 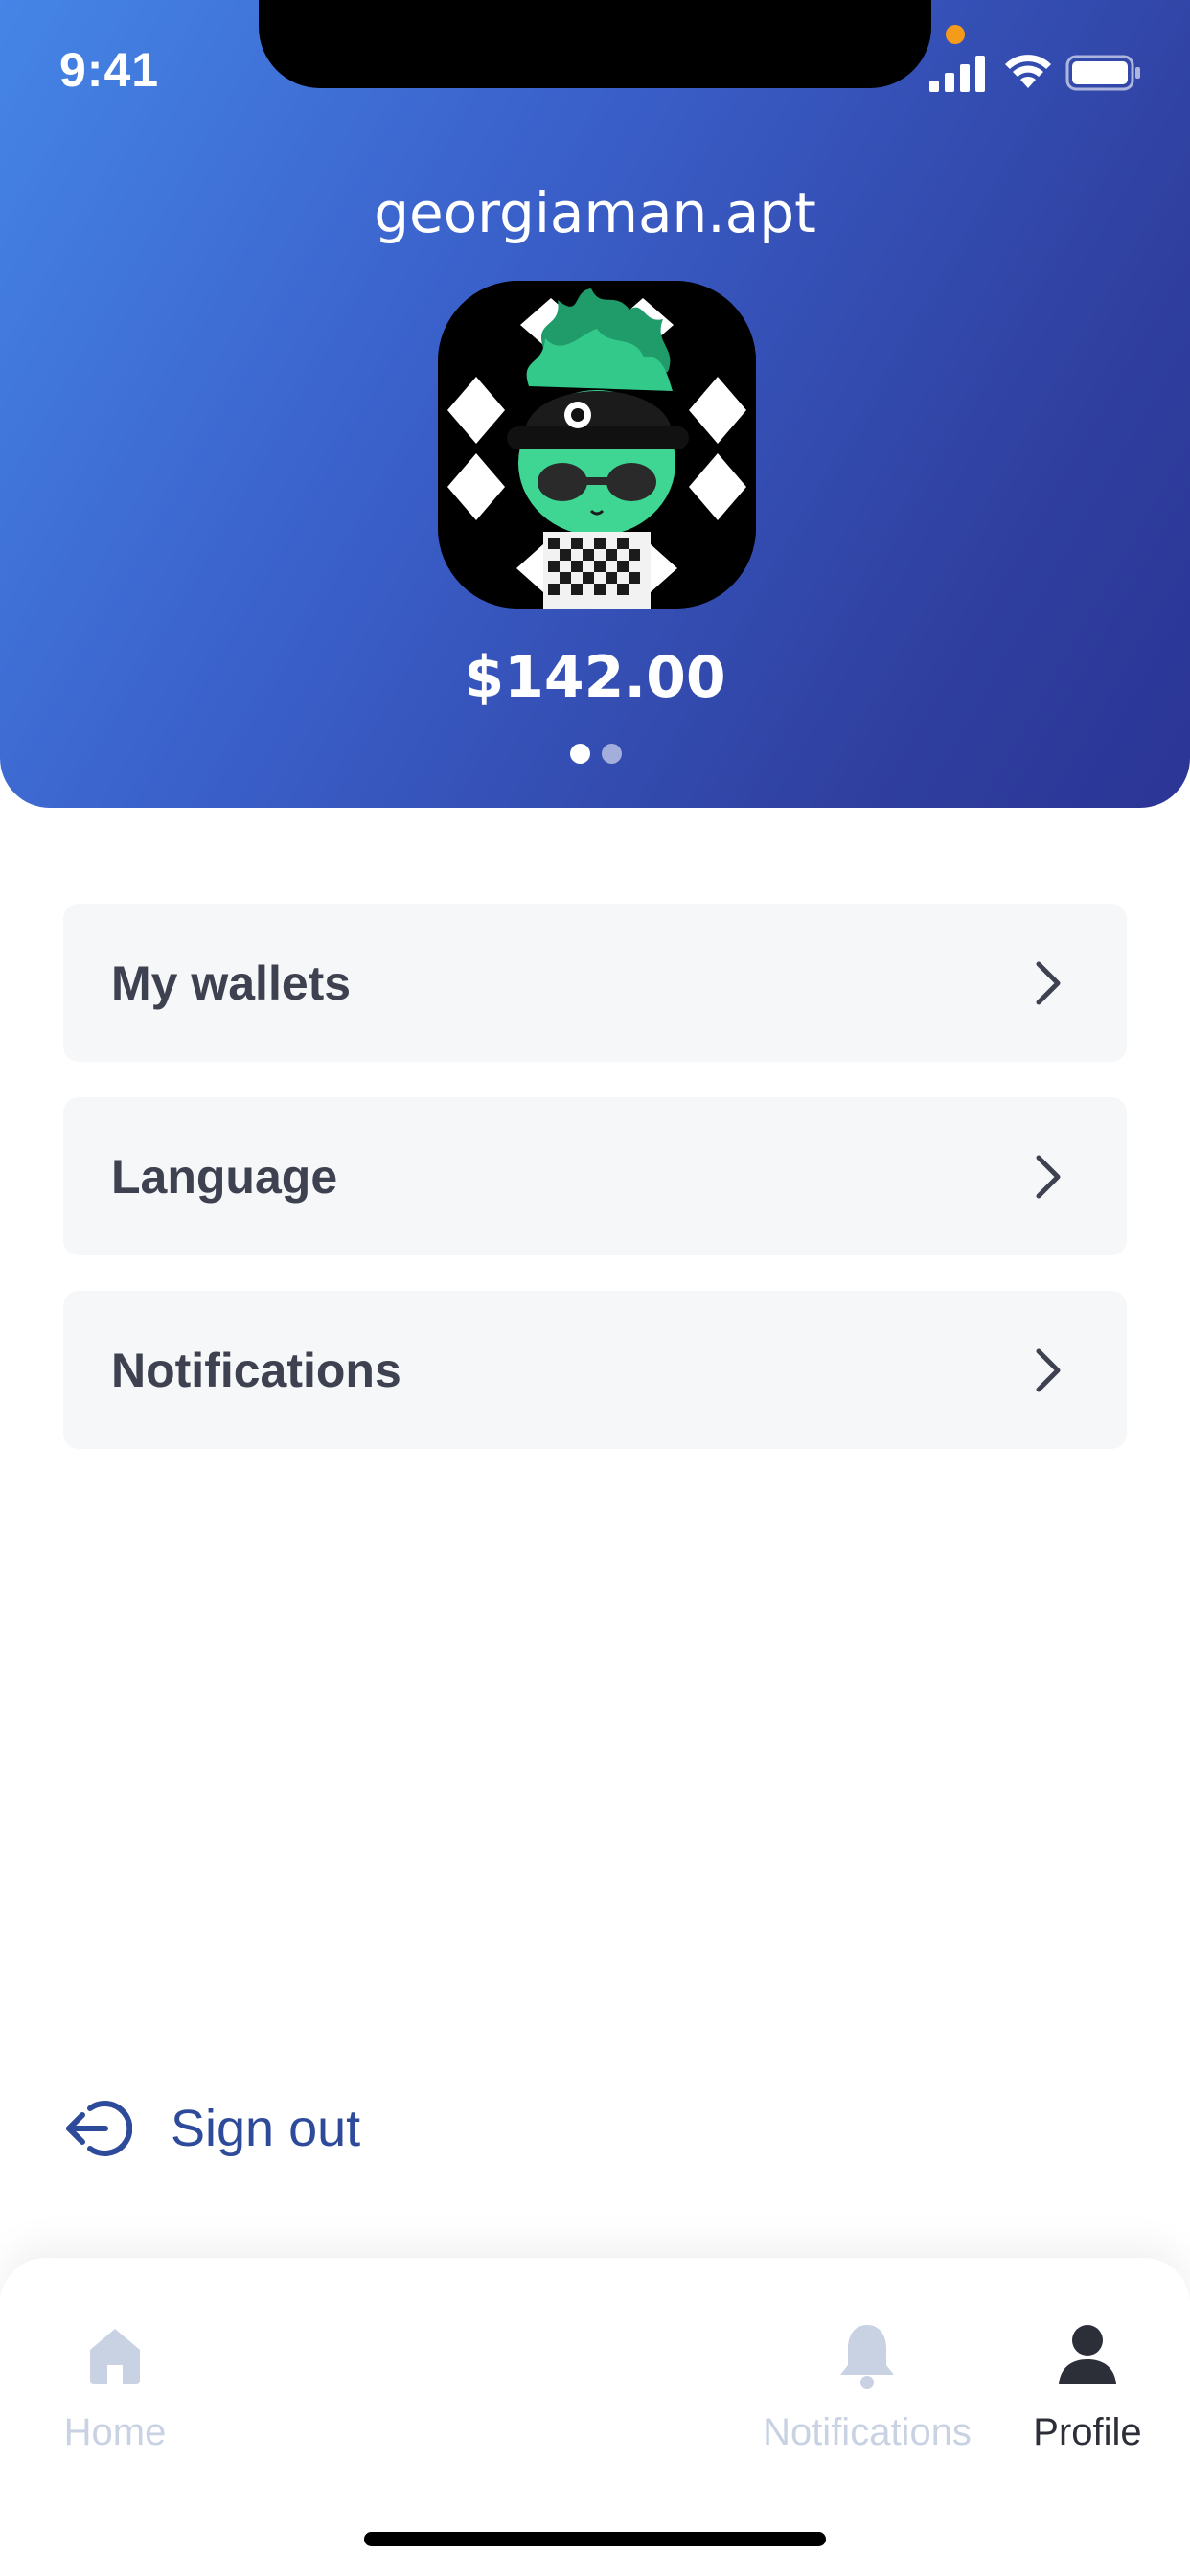 What do you see at coordinates (595, 2417) in the screenshot?
I see `bottom-tab-bar: Home Notifications Profile` at bounding box center [595, 2417].